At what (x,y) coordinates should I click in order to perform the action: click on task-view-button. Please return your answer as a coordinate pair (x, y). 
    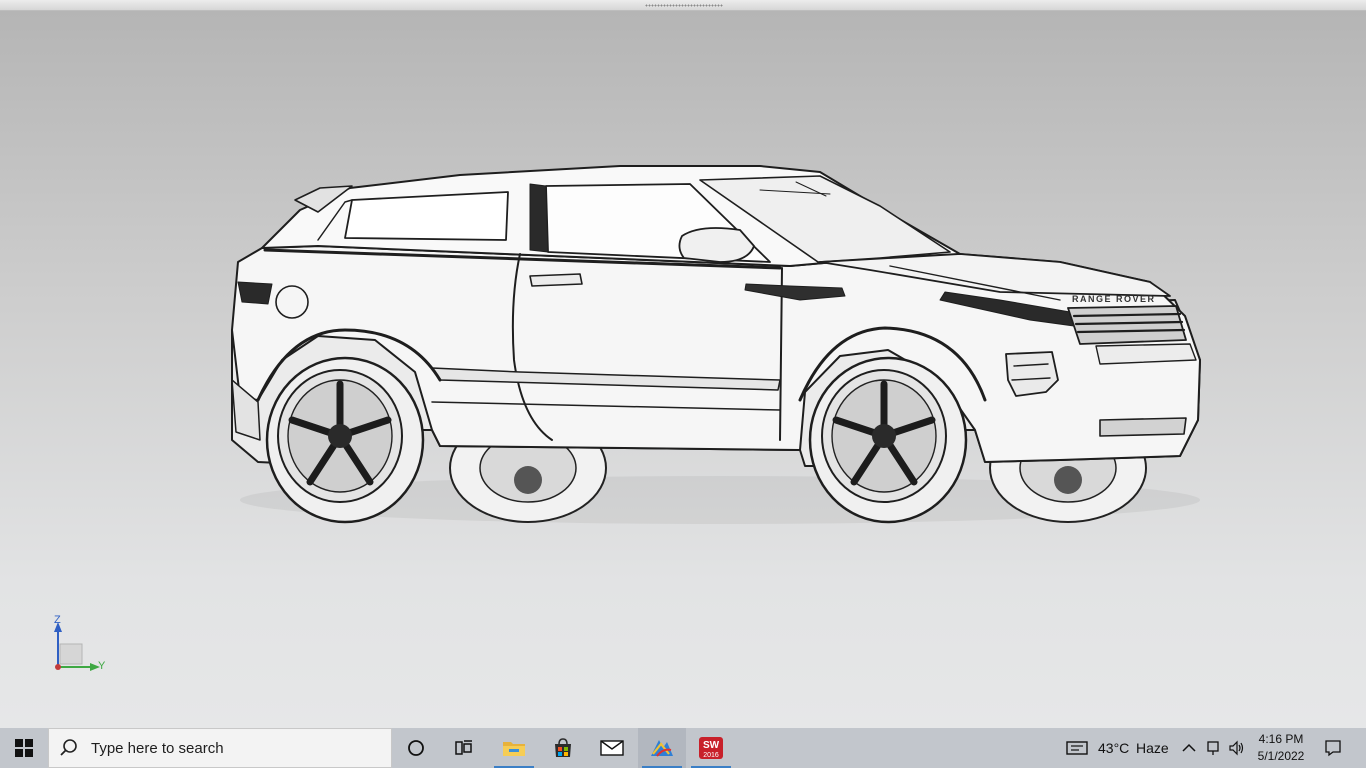
    Looking at the image, I should click on (464, 748).